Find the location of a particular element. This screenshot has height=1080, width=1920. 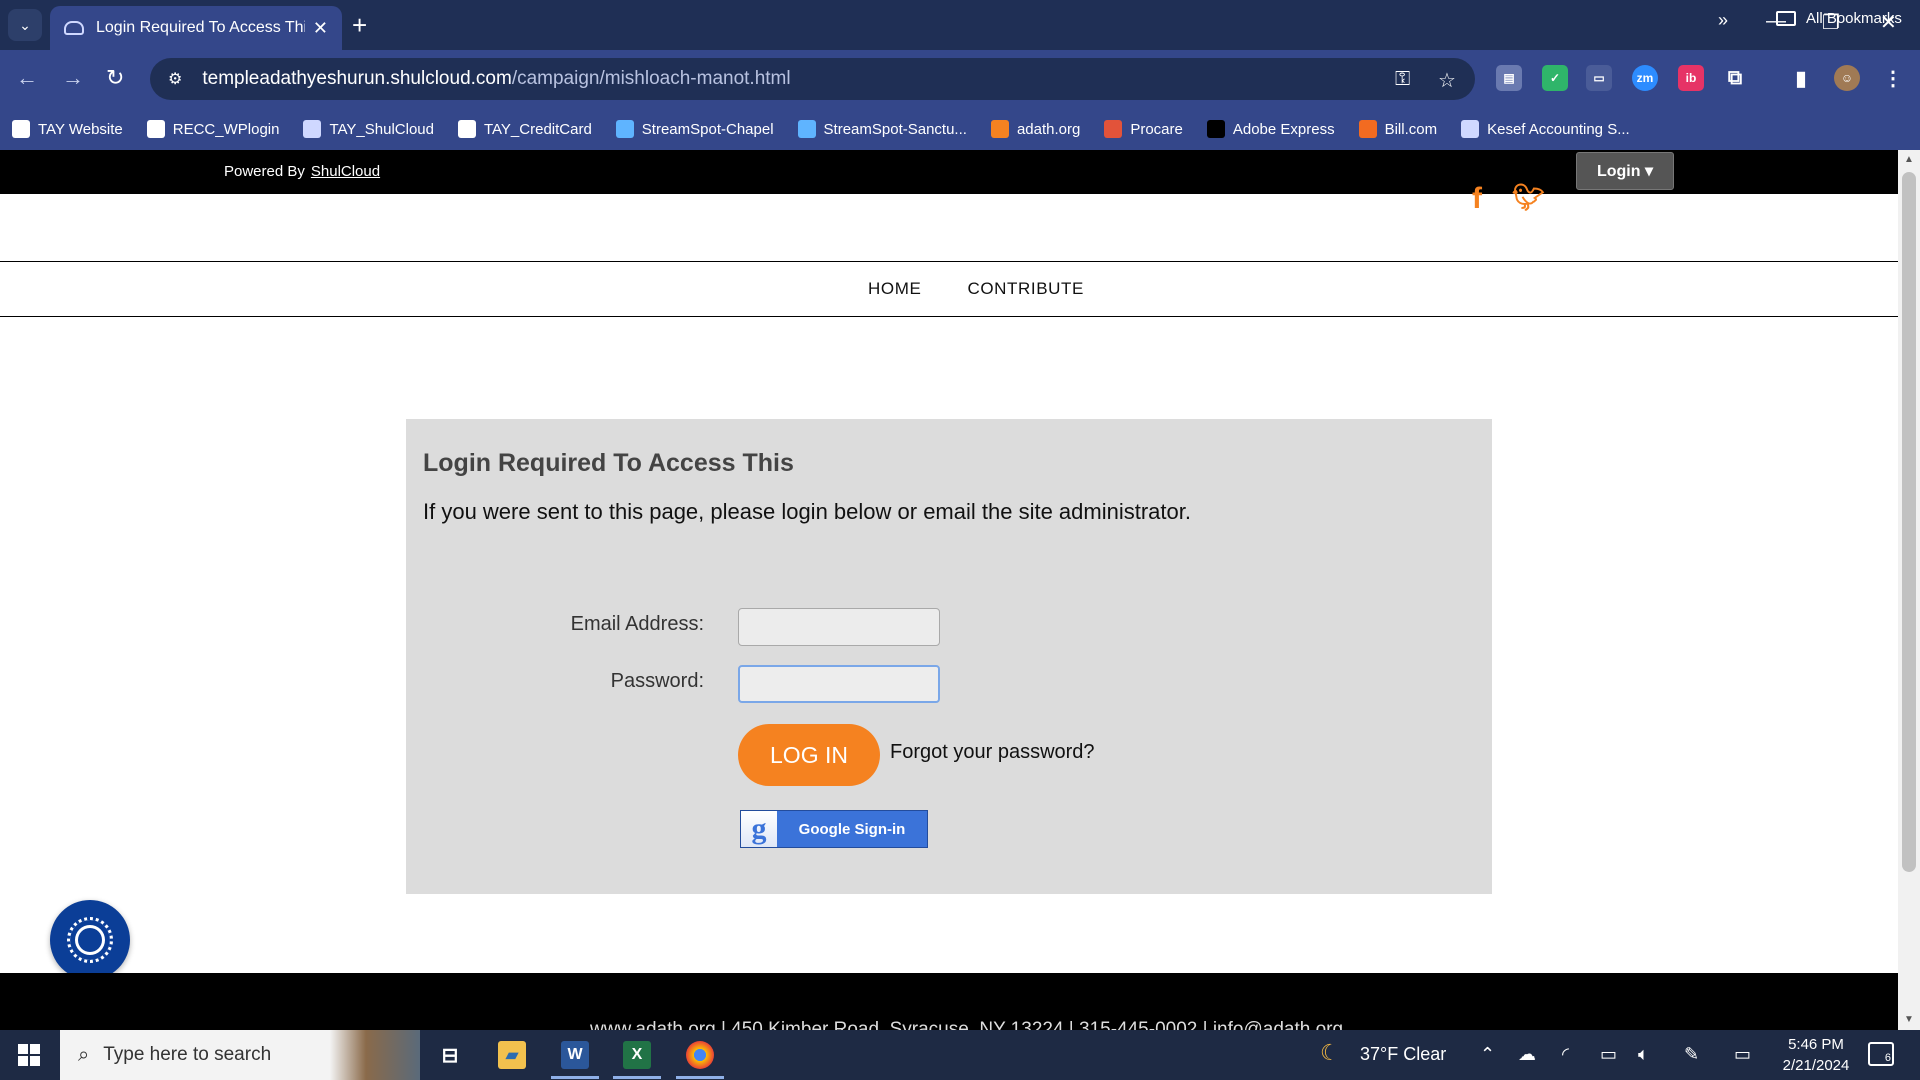

wifi-icon: ◜ is located at coordinates (1565, 1054).